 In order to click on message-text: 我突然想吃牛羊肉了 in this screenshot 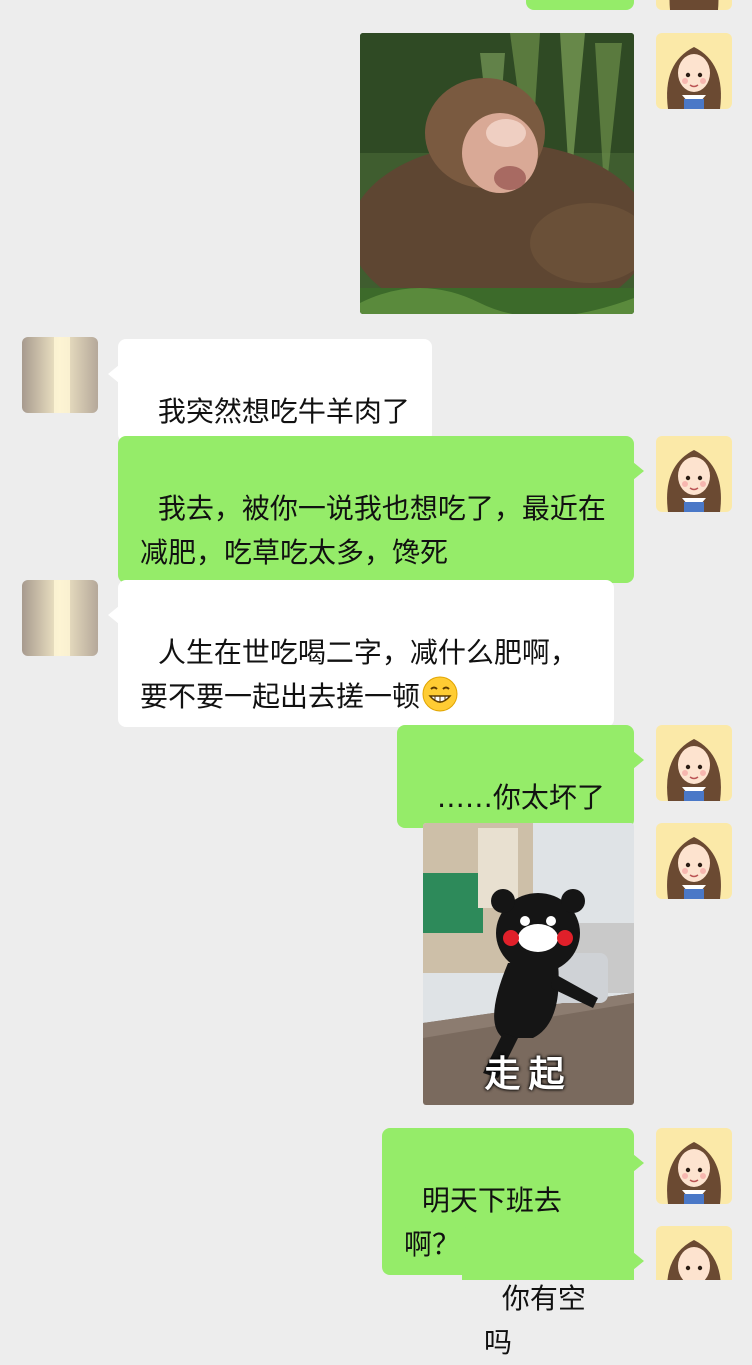, I will do `click(283, 411)`.